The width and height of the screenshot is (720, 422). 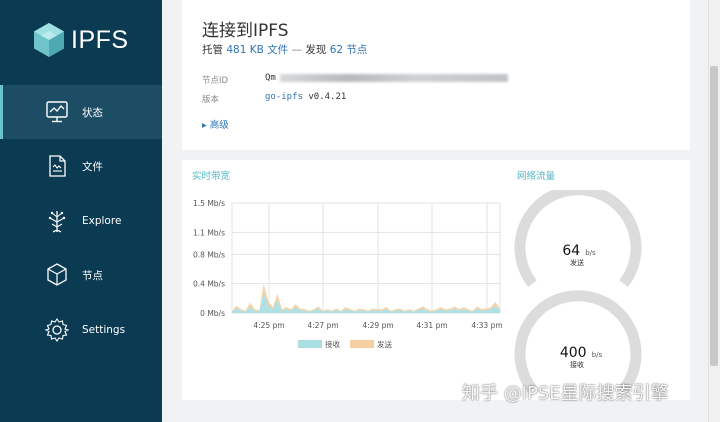 What do you see at coordinates (393, 77) in the screenshot?
I see `node-id-redacted` at bounding box center [393, 77].